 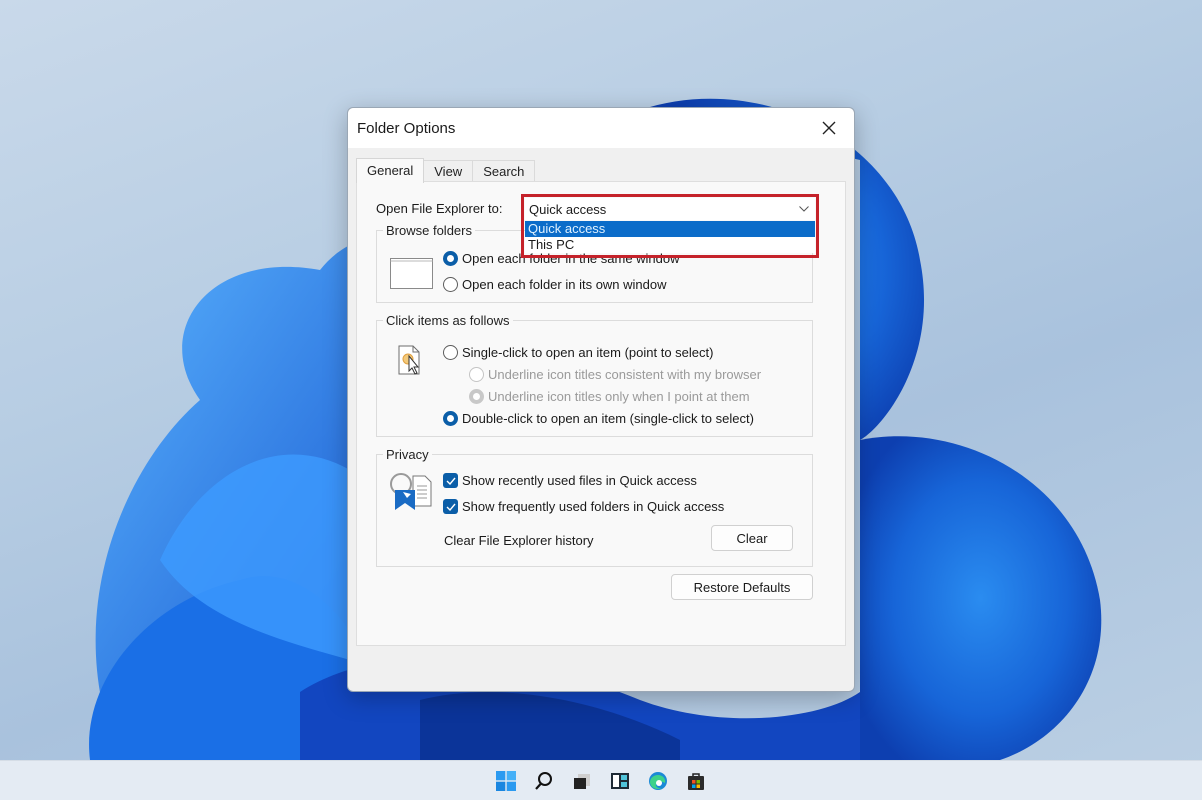 I want to click on dropdown-list: Quick access This PC, so click(x=670, y=237).